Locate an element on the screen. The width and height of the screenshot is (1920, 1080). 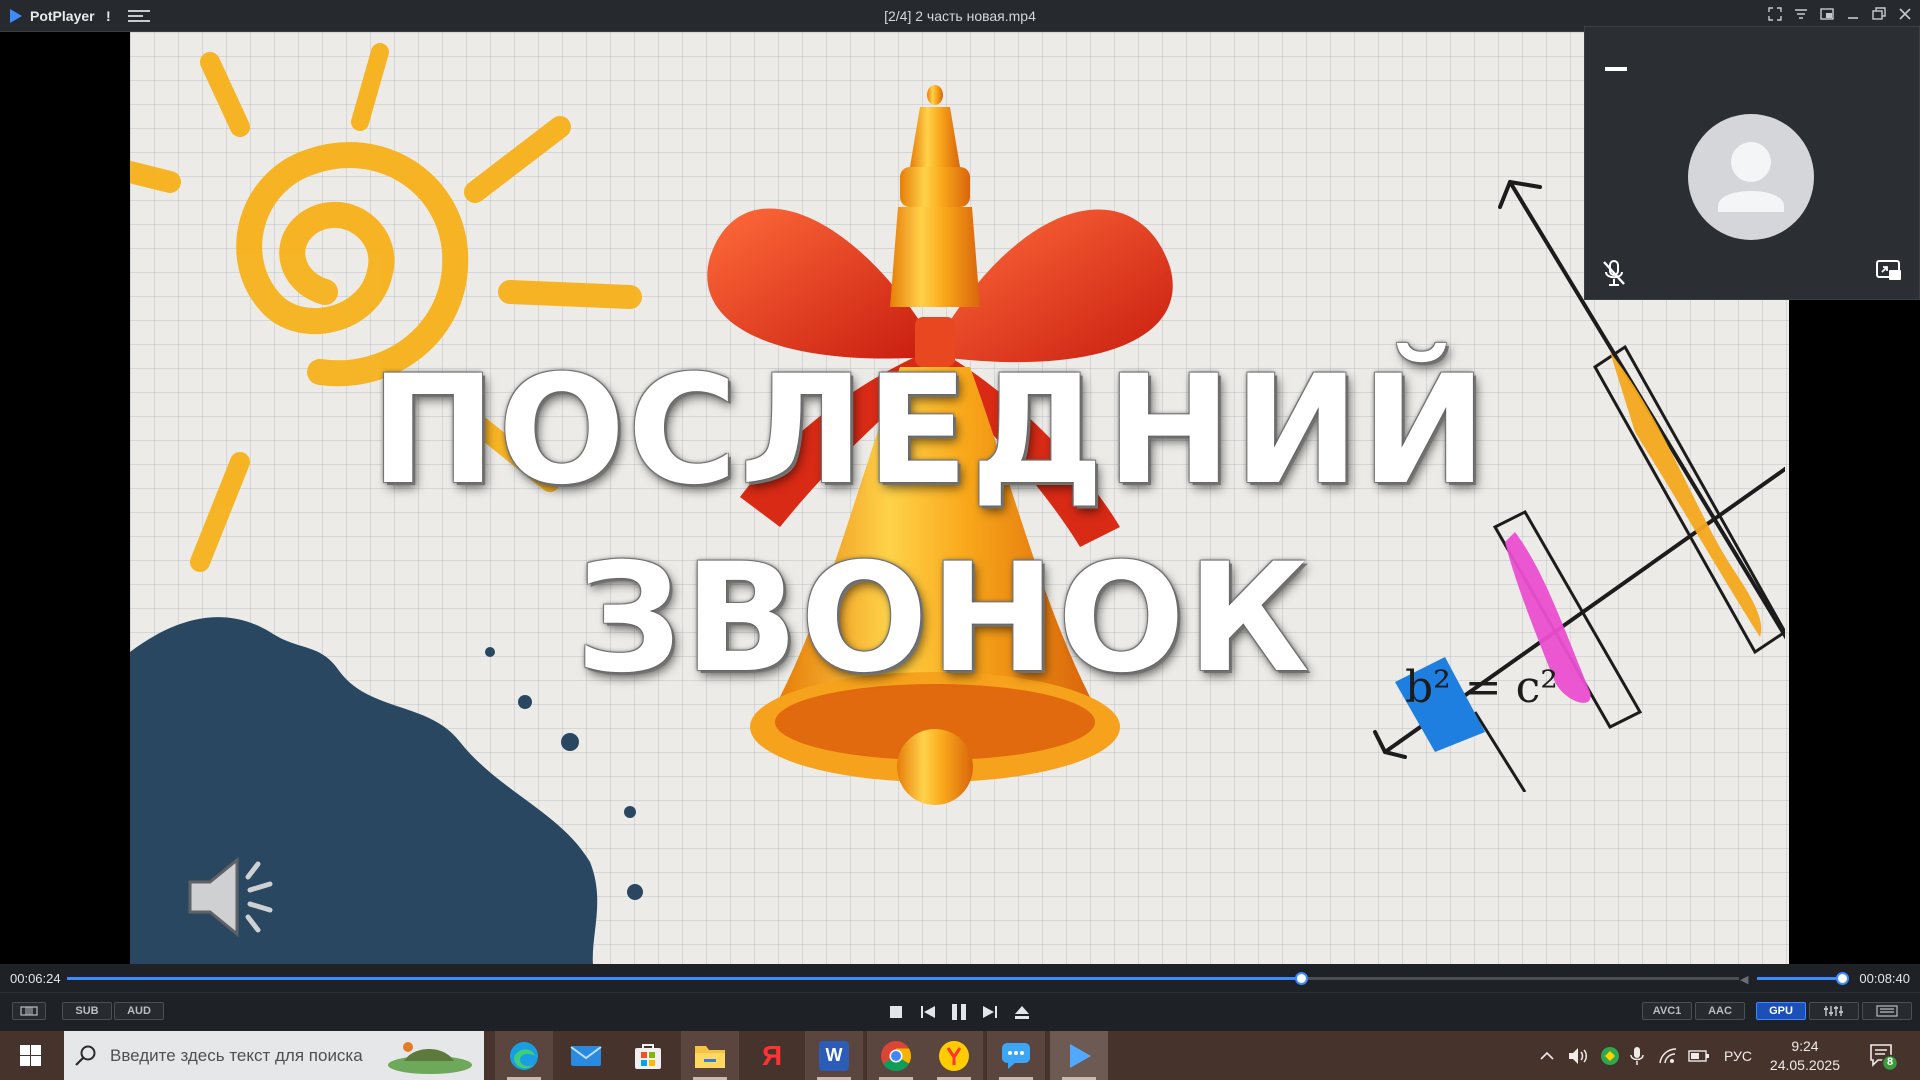
edge-icon is located at coordinates (524, 1055).